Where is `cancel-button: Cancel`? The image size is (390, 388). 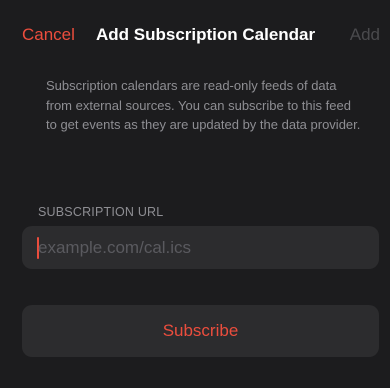
cancel-button: Cancel is located at coordinates (48, 35).